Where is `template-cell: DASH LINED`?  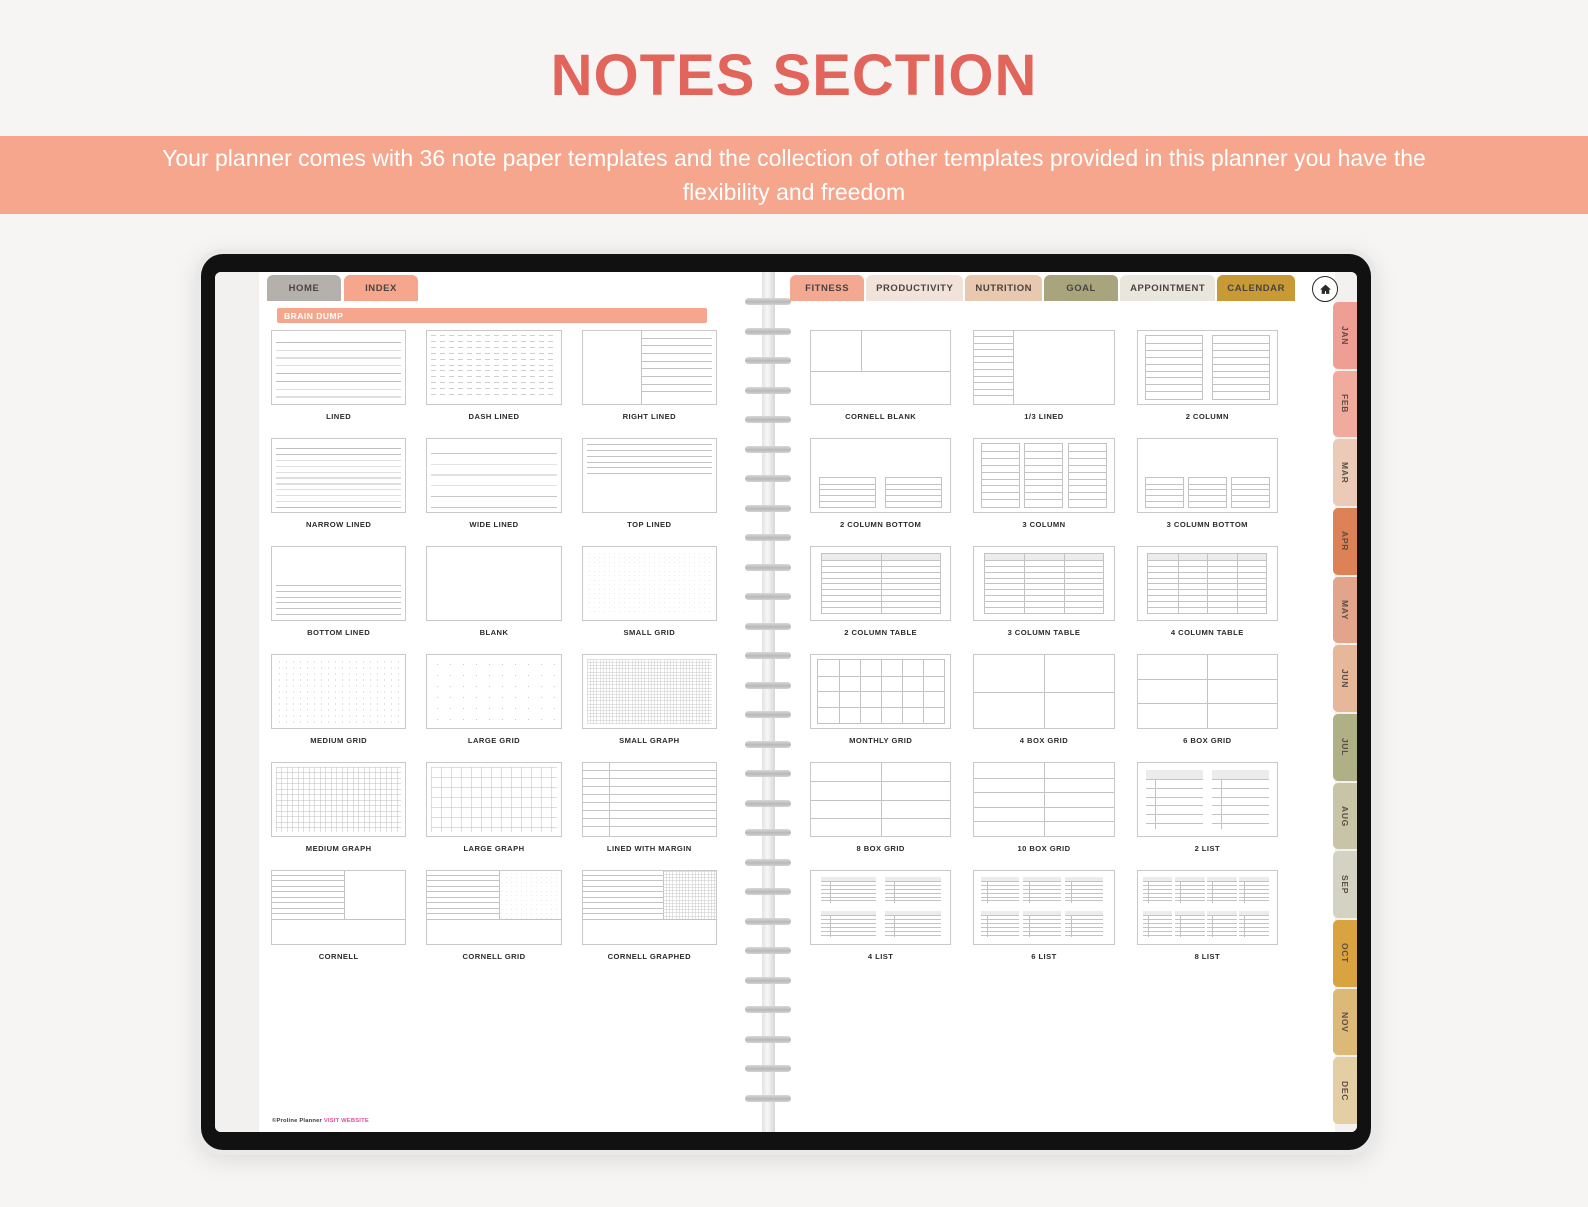 template-cell: DASH LINED is located at coordinates (494, 375).